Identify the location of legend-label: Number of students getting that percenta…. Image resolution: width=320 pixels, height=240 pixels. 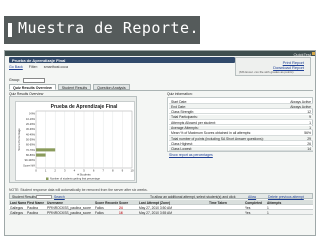
(75, 179).